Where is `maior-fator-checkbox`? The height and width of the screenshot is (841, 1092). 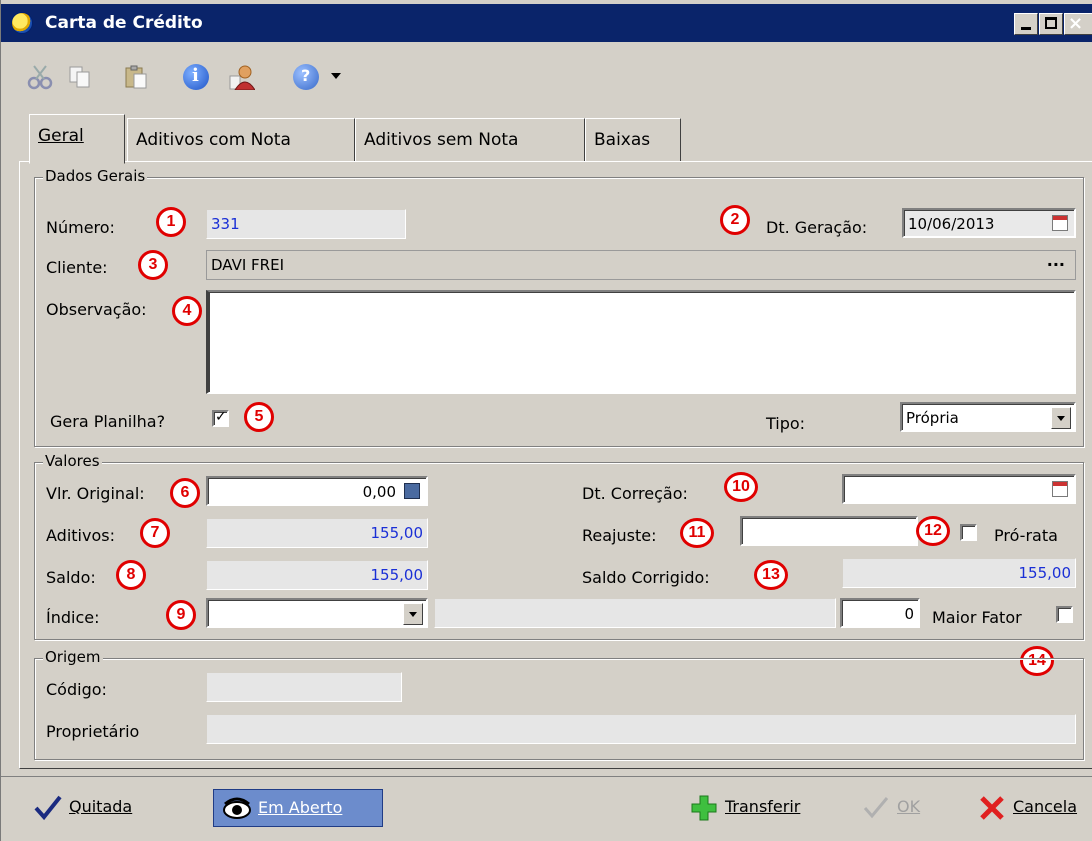
maior-fator-checkbox is located at coordinates (1064, 614).